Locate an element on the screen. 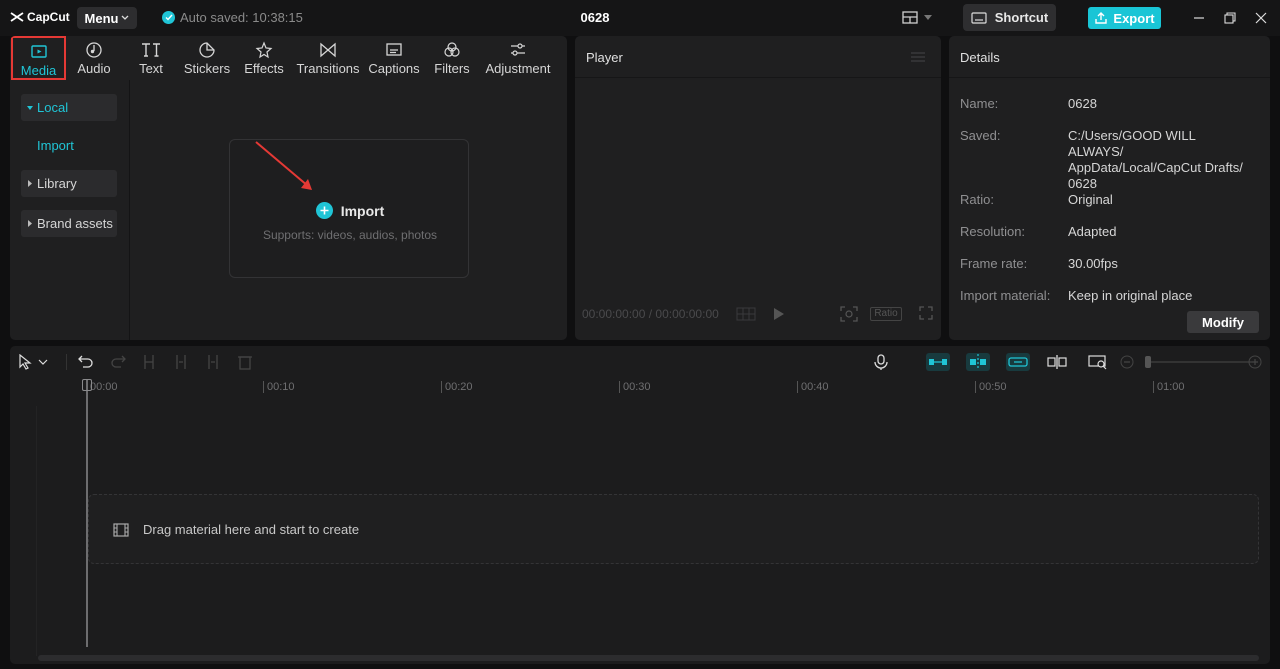  preview-axis-button is located at coordinates (1057, 362).